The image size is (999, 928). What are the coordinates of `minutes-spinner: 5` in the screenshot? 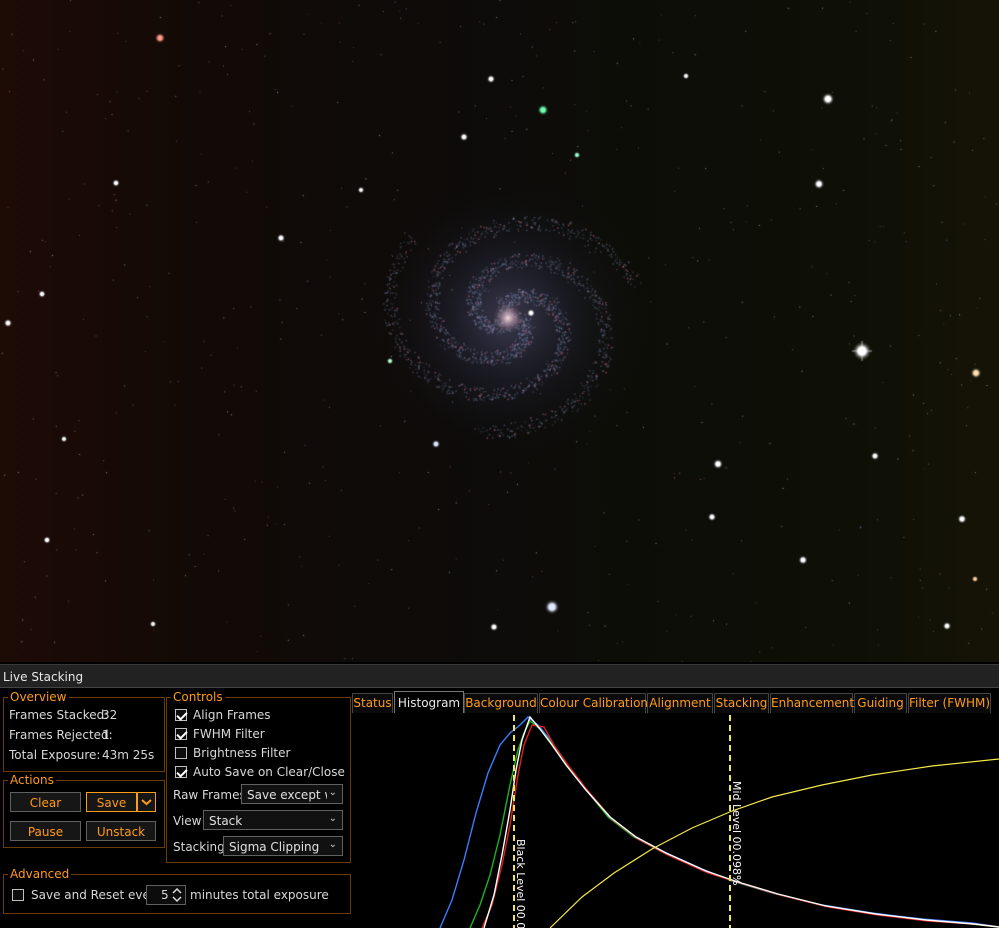 It's located at (166, 895).